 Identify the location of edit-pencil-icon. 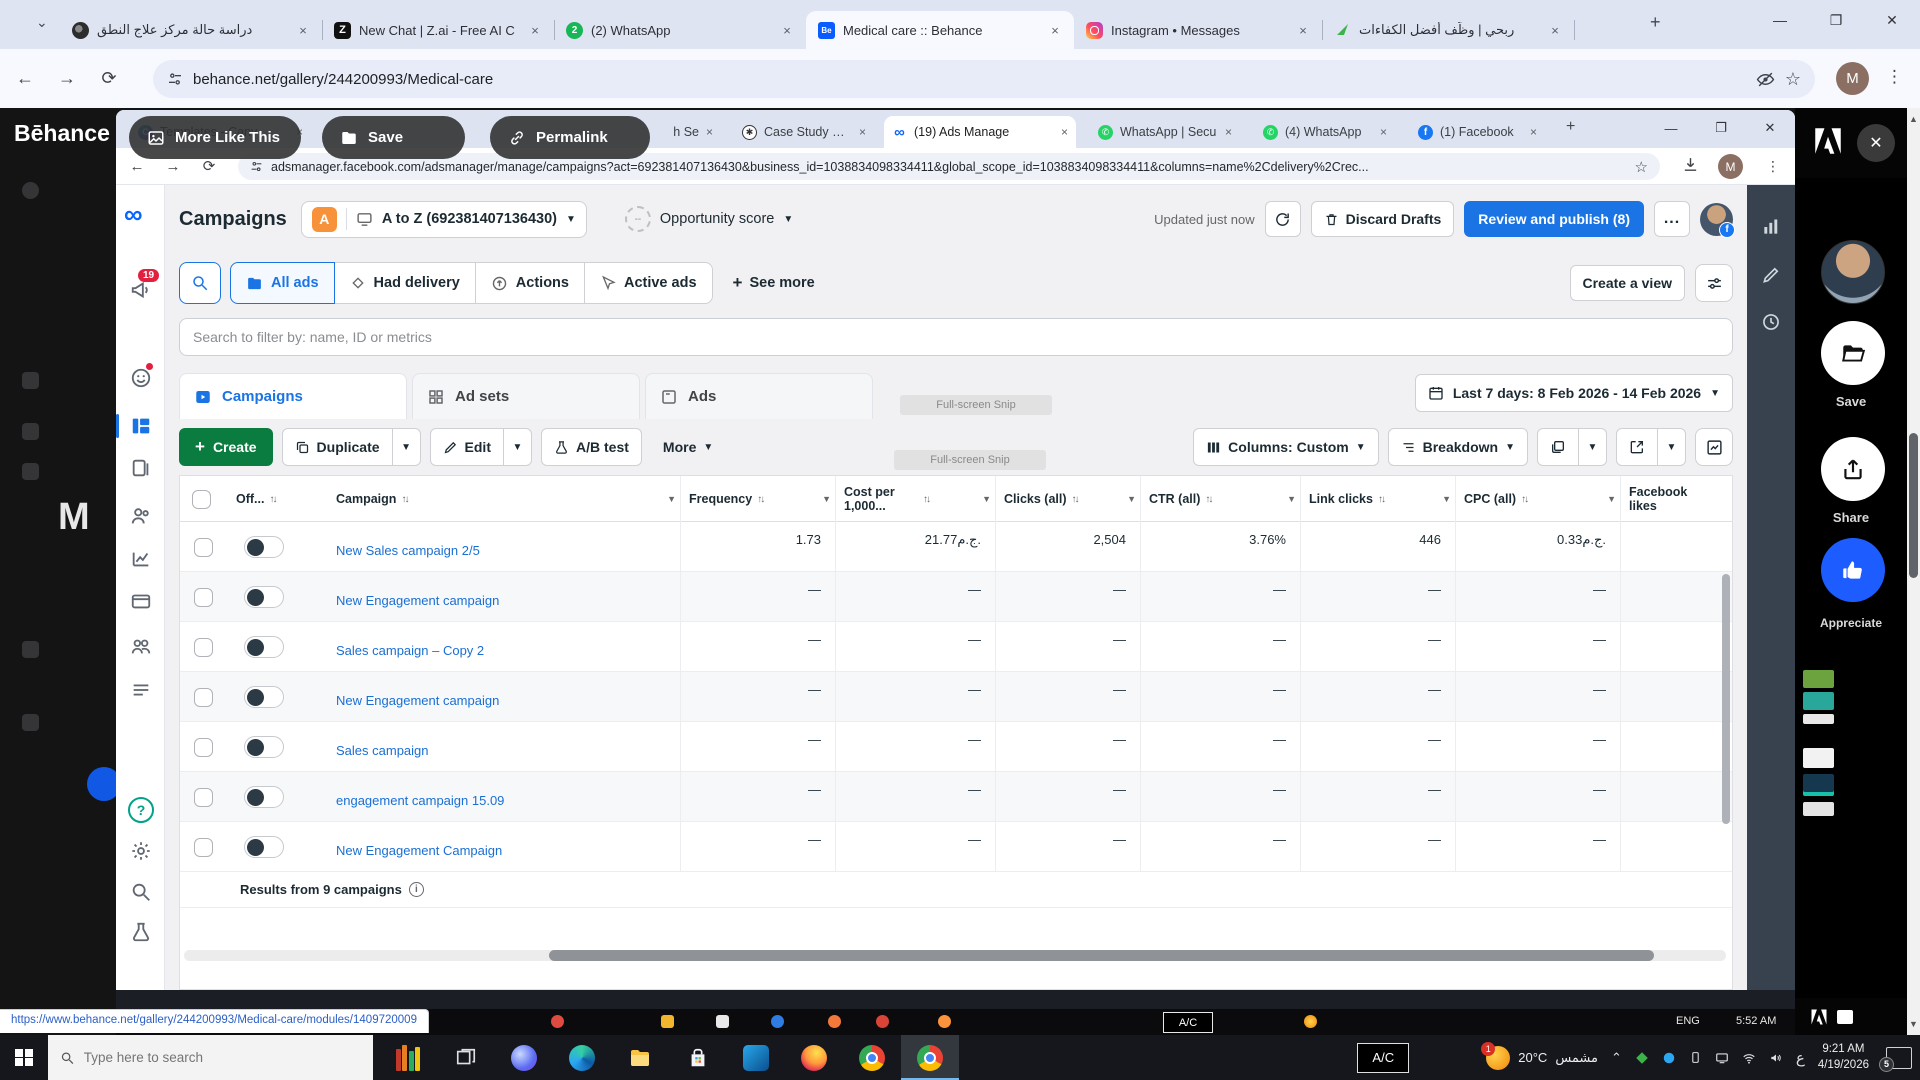
(1771, 275).